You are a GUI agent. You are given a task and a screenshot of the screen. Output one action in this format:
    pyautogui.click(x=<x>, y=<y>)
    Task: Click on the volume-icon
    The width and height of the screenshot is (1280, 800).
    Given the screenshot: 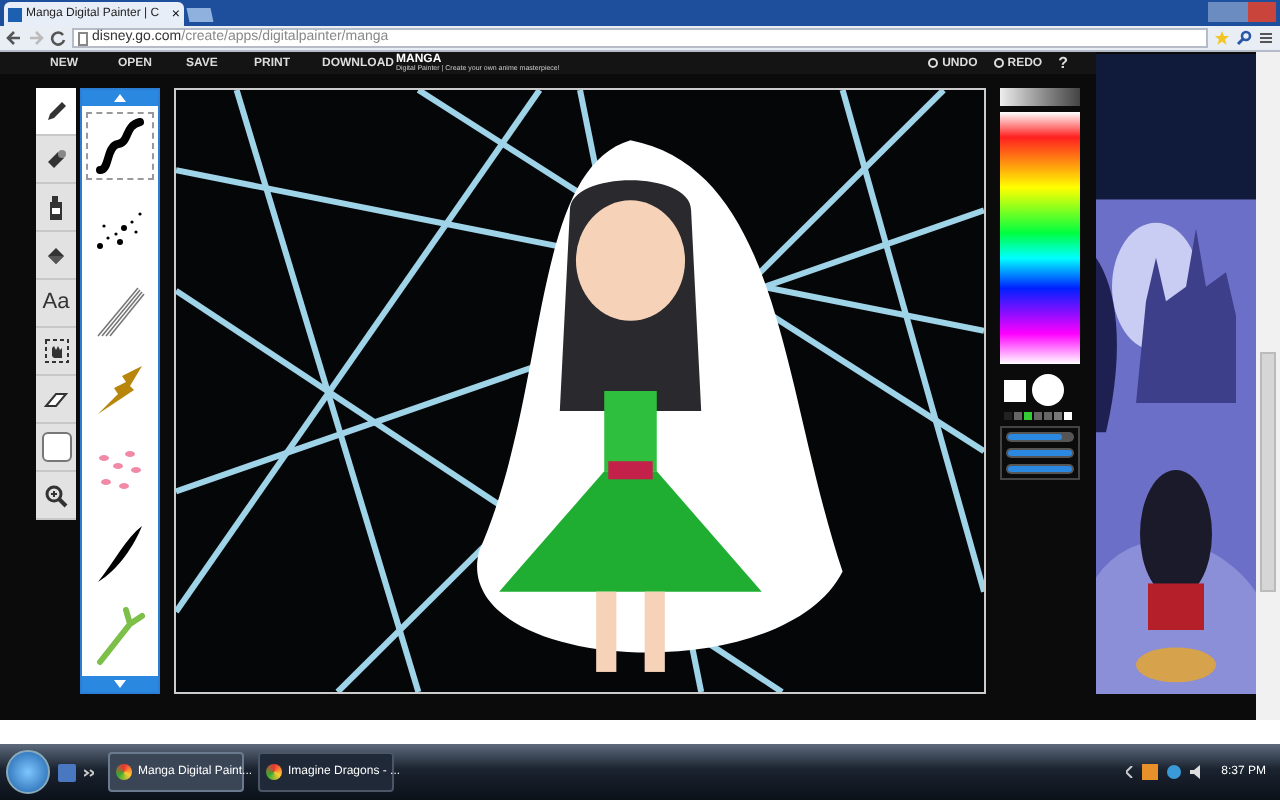 What is the action you would take?
    pyautogui.click(x=1197, y=772)
    